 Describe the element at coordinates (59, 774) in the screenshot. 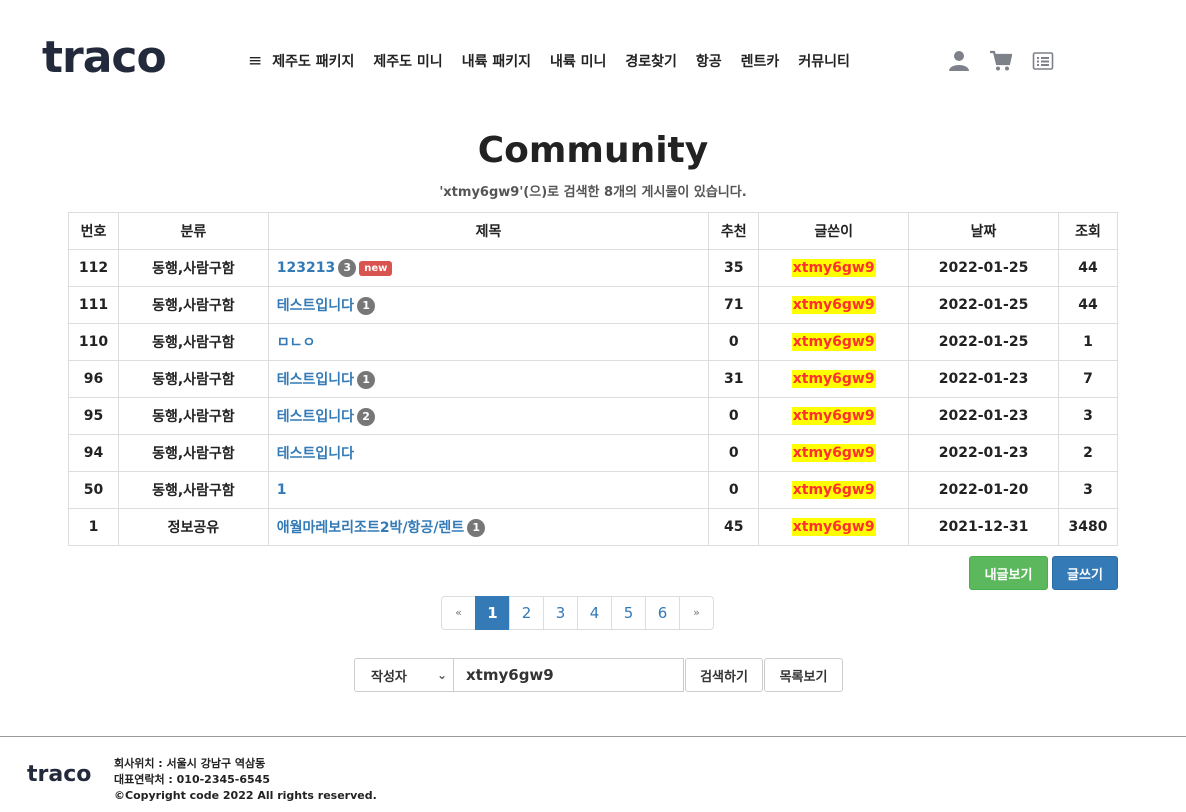

I see `footer-logo: traco` at that location.